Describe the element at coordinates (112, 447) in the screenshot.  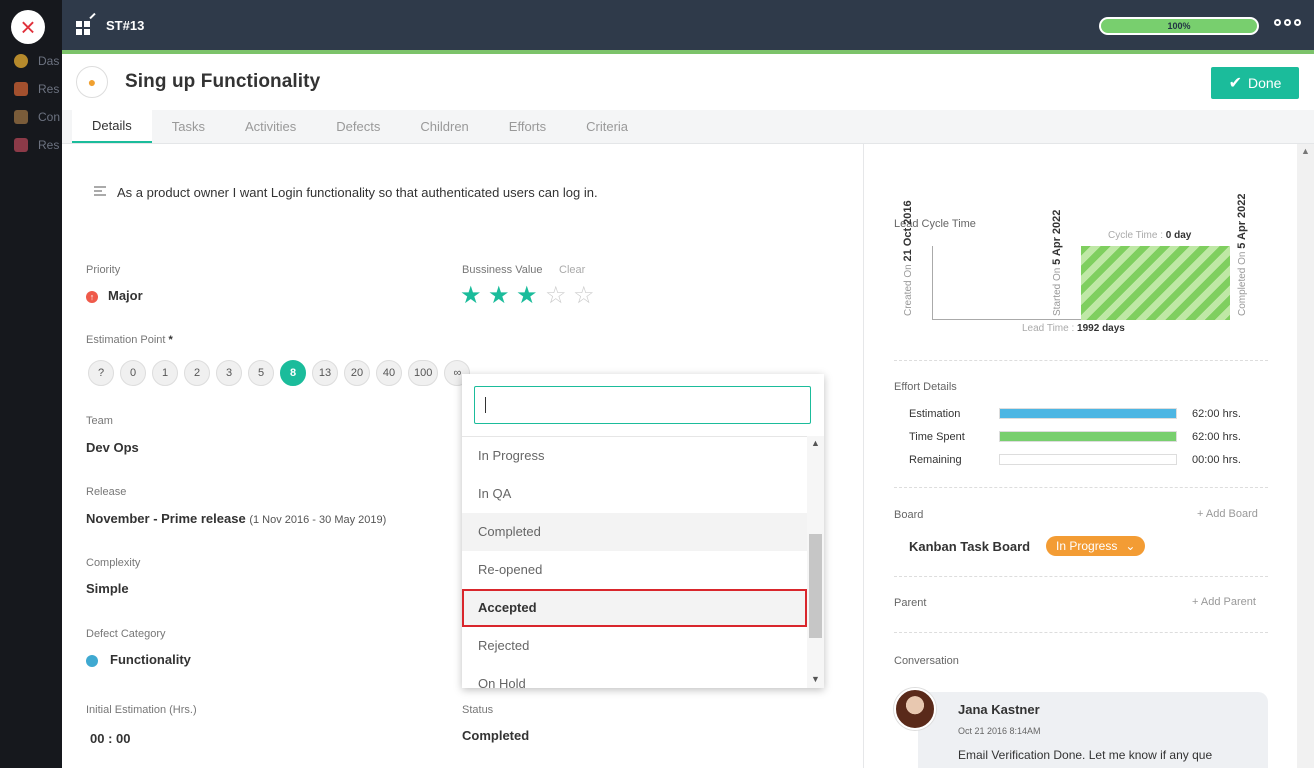
I see `team-value: Dev Ops` at that location.